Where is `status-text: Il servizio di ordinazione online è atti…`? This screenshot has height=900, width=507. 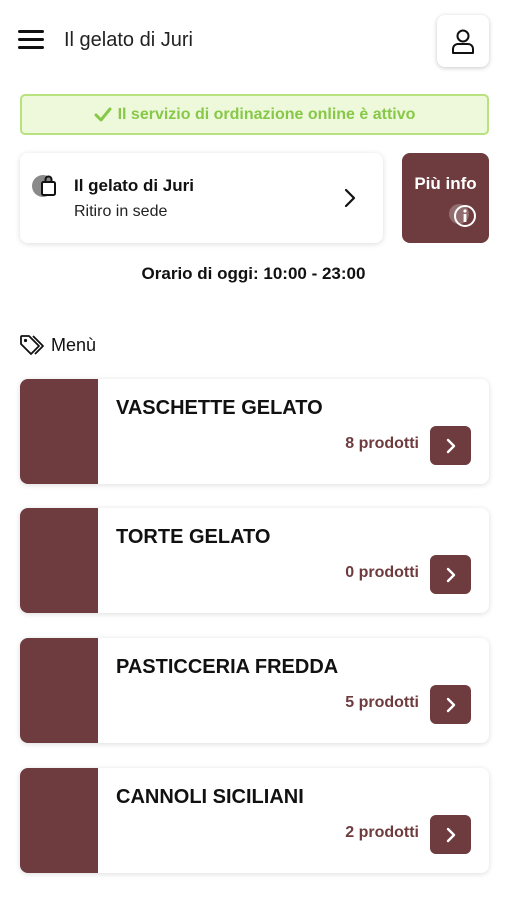 status-text: Il servizio di ordinazione online è atti… is located at coordinates (266, 114).